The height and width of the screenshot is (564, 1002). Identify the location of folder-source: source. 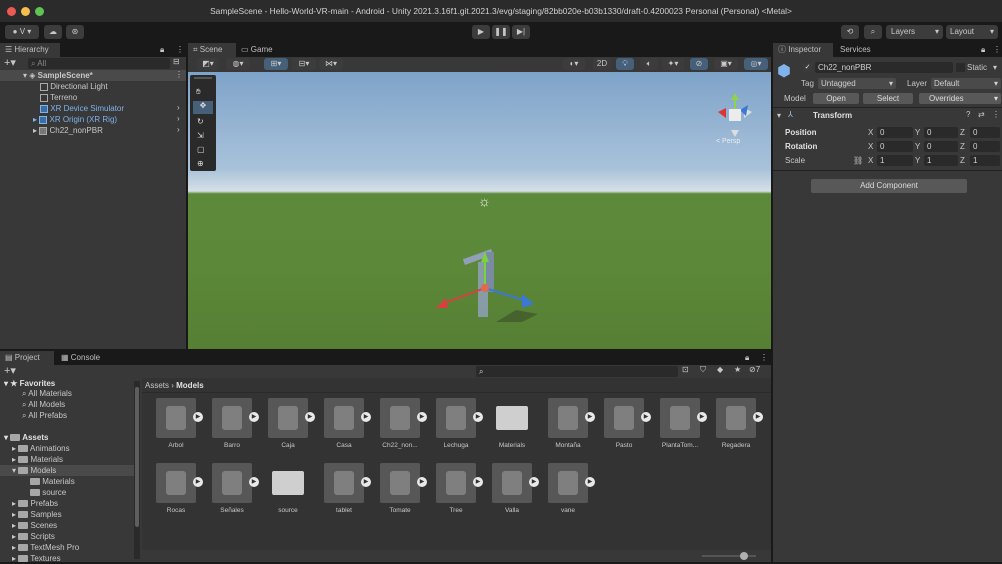
(48, 492).